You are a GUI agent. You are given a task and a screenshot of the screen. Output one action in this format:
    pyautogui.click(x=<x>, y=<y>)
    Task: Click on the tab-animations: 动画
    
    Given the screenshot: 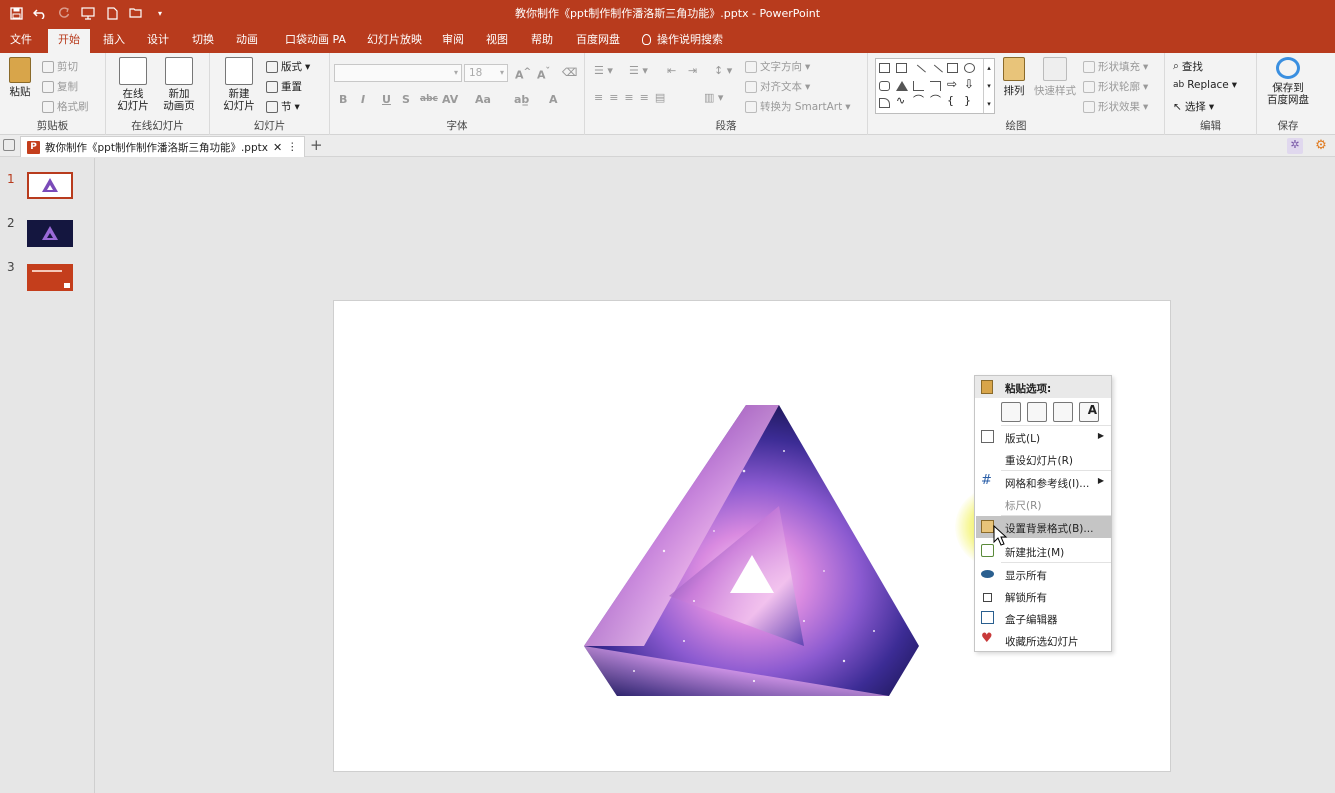 What is the action you would take?
    pyautogui.click(x=247, y=41)
    